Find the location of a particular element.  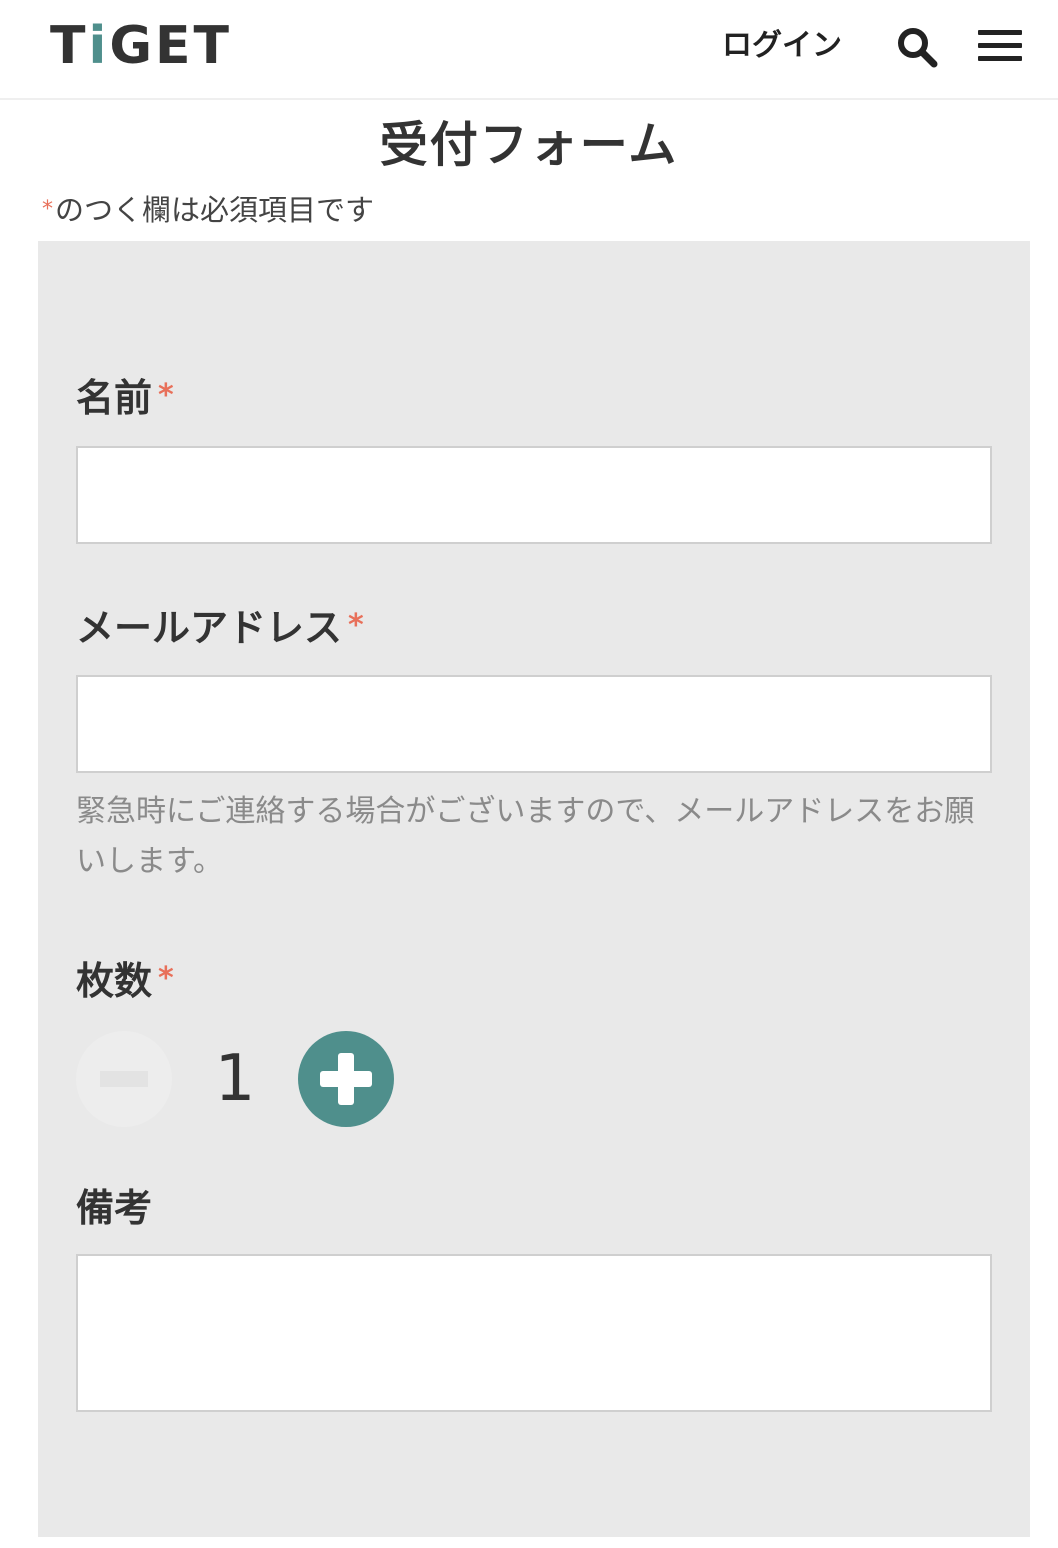

required-note-text: のつく欄は必須項目です is located at coordinates (215, 210).